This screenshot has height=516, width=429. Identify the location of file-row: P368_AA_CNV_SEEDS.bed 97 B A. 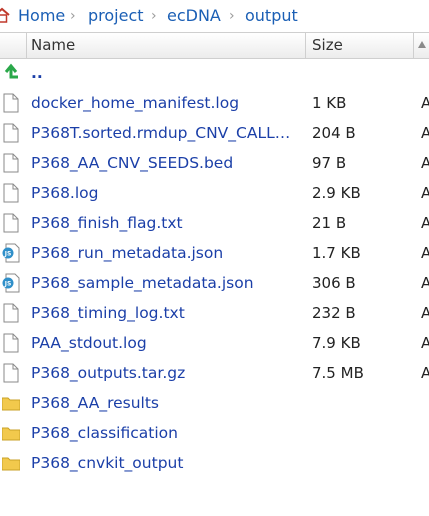
(214, 163).